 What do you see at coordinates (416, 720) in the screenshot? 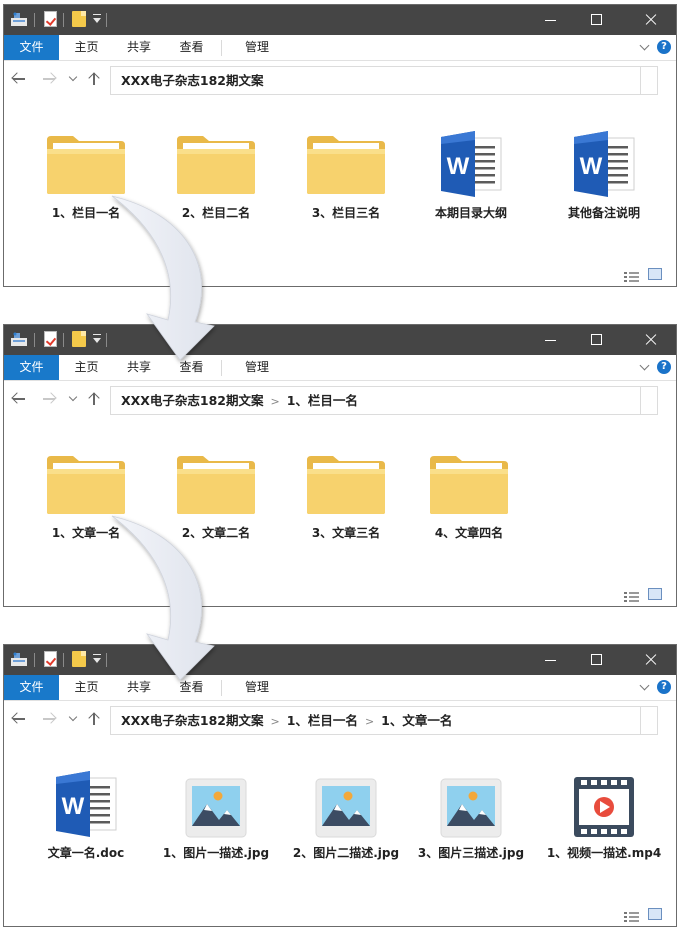
I see `breadcrumb-item: 1、文章一名` at bounding box center [416, 720].